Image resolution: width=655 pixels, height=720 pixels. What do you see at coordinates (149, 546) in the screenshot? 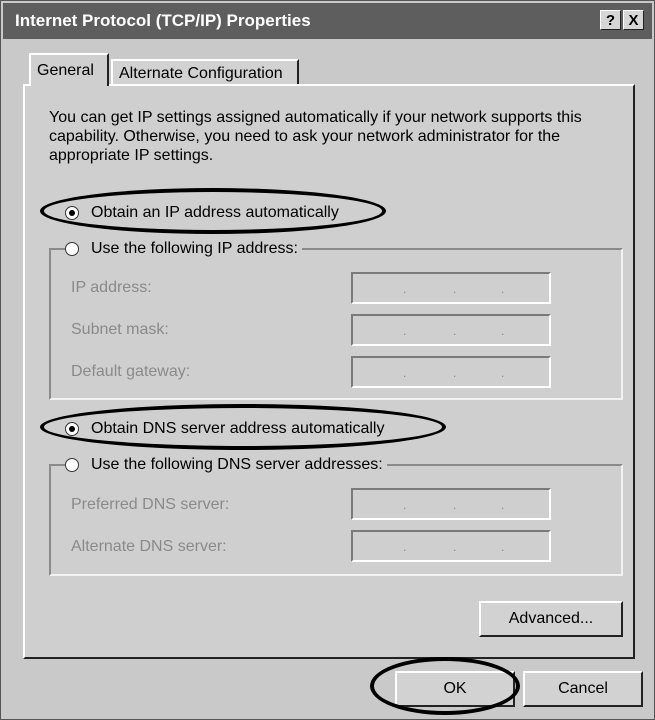
I see `alternate-dns-label: Alternate DNS server:` at bounding box center [149, 546].